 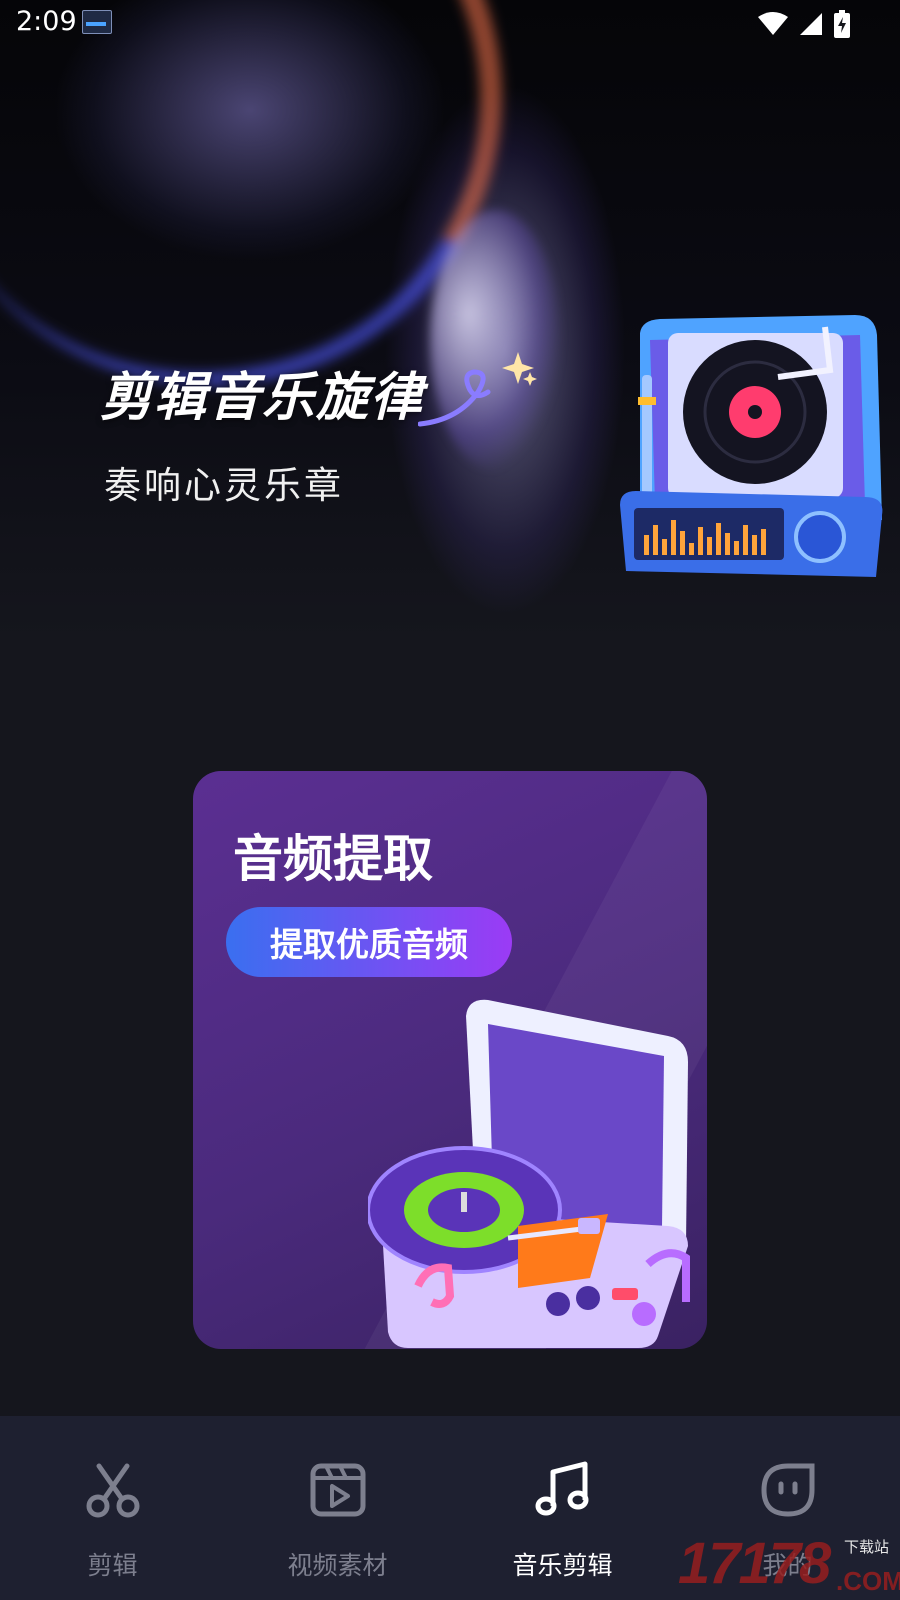 What do you see at coordinates (529, 1173) in the screenshot?
I see `gramophone-illustration` at bounding box center [529, 1173].